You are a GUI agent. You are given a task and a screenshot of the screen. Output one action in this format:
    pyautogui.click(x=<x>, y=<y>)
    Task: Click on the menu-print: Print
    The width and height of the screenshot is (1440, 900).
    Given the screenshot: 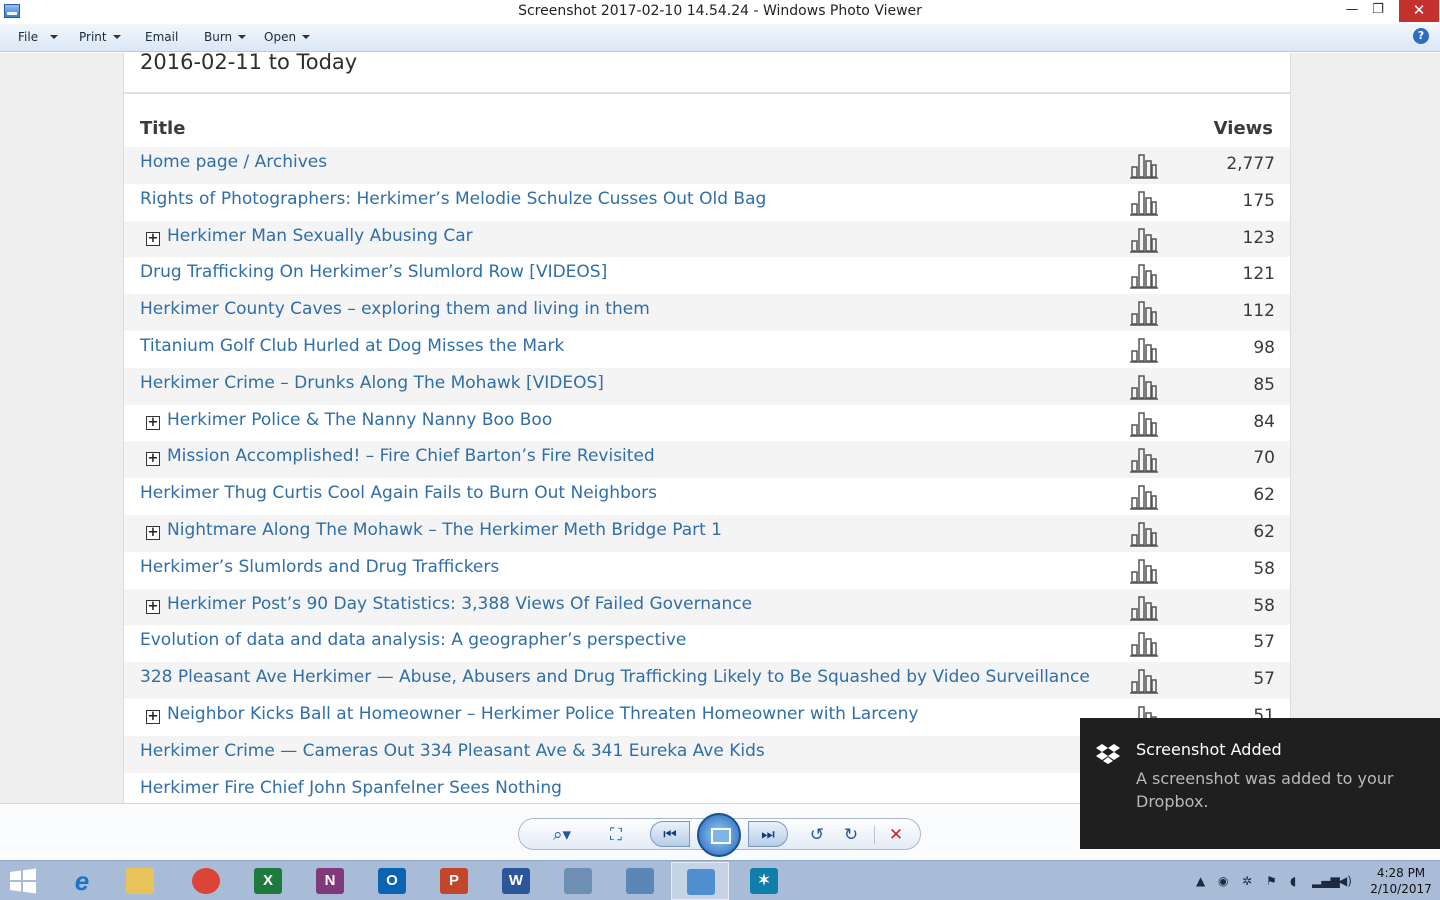 What is the action you would take?
    pyautogui.click(x=100, y=37)
    